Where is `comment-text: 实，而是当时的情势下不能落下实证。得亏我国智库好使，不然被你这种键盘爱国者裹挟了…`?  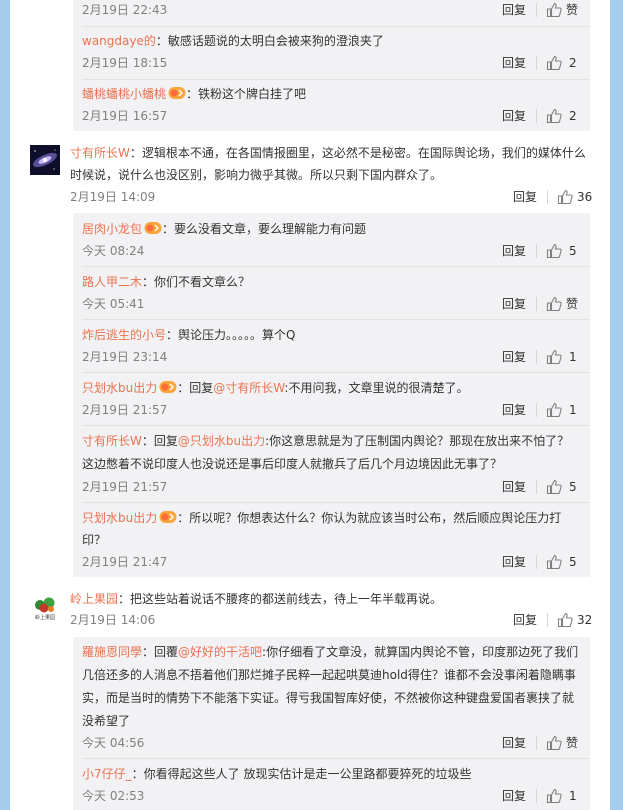 comment-text: 实，而是当时的情势下不能落下实证。得亏我国智库好使，不然被你这种键盘爱国者裹挟了… is located at coordinates (328, 698).